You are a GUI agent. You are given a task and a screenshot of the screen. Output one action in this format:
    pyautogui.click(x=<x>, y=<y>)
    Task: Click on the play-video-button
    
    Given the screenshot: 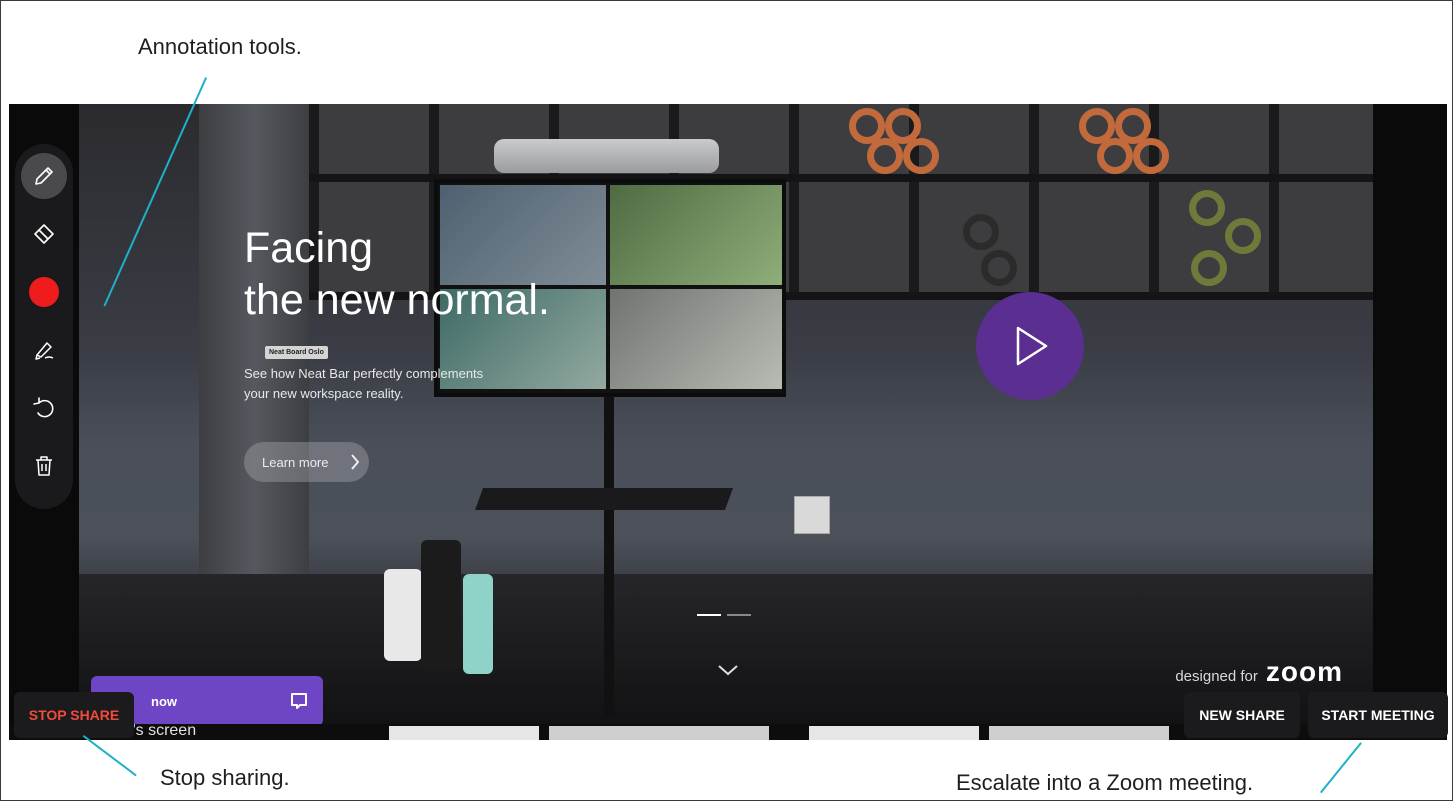 What is the action you would take?
    pyautogui.click(x=1030, y=346)
    